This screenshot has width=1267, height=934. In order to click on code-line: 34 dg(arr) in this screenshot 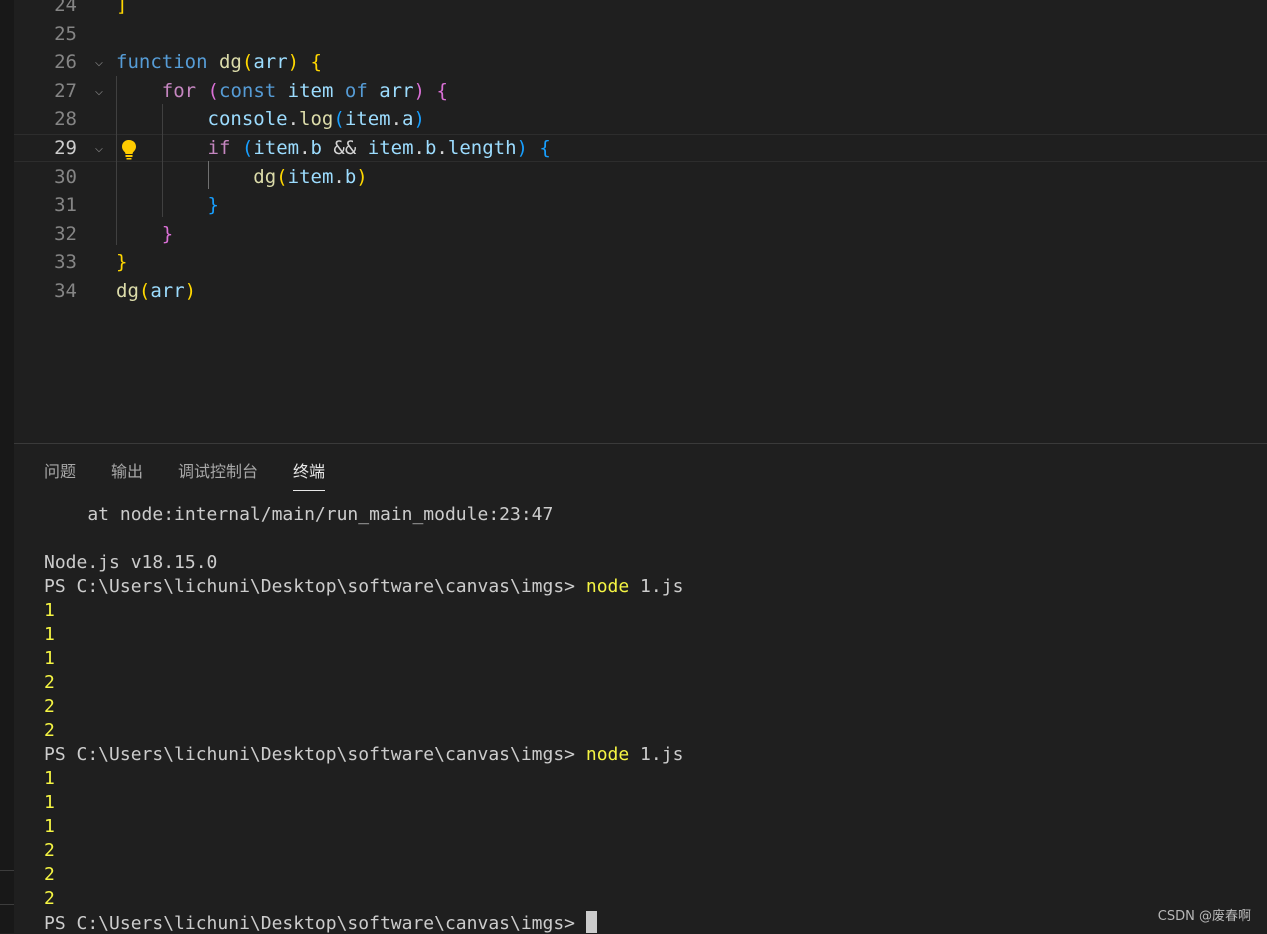, I will do `click(640, 291)`.